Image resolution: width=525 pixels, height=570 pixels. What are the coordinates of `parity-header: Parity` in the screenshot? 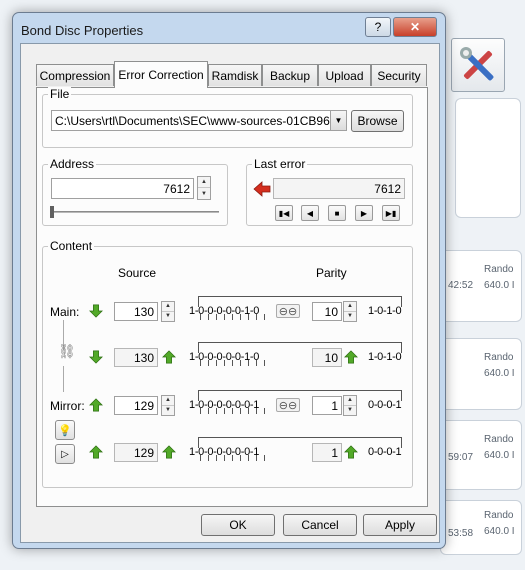 It's located at (331, 273).